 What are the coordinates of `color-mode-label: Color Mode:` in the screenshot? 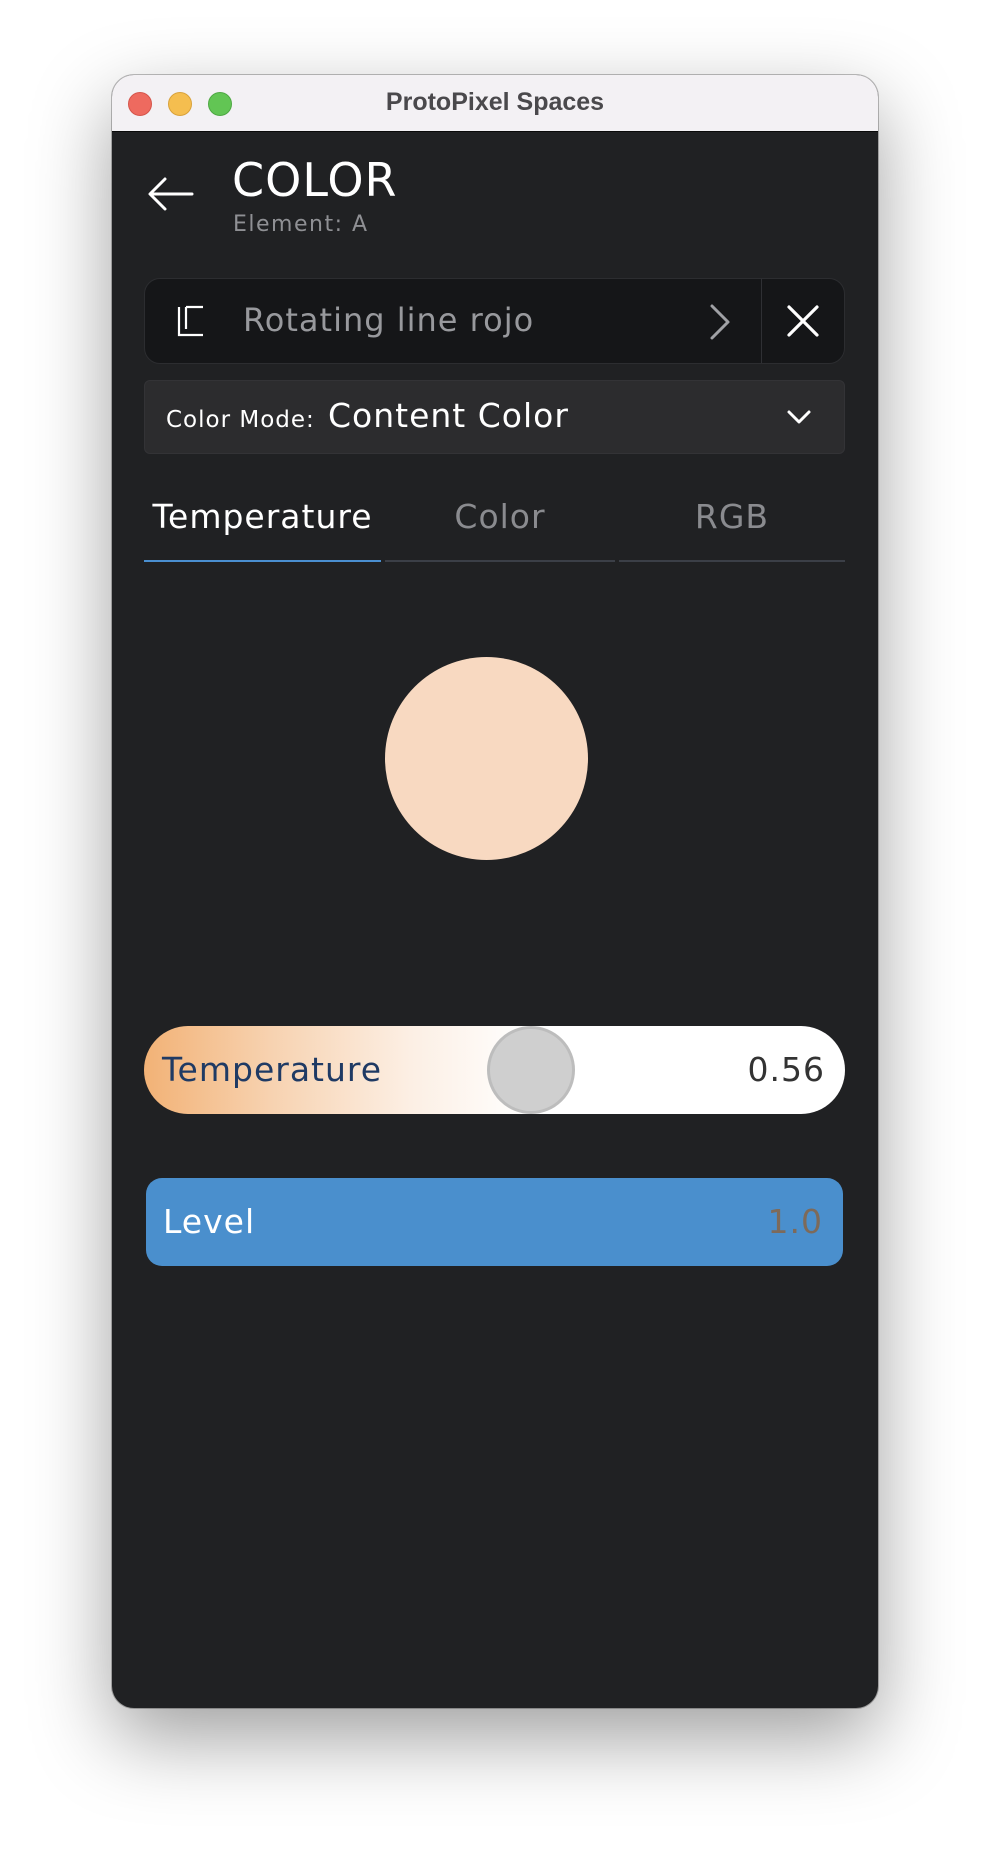 It's located at (240, 420).